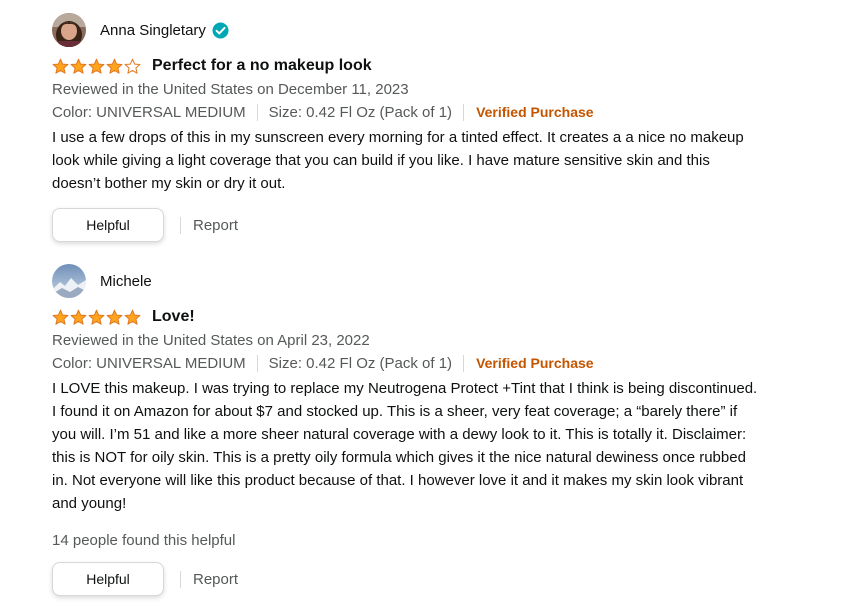  What do you see at coordinates (220, 30) in the screenshot?
I see `verified-check-icon` at bounding box center [220, 30].